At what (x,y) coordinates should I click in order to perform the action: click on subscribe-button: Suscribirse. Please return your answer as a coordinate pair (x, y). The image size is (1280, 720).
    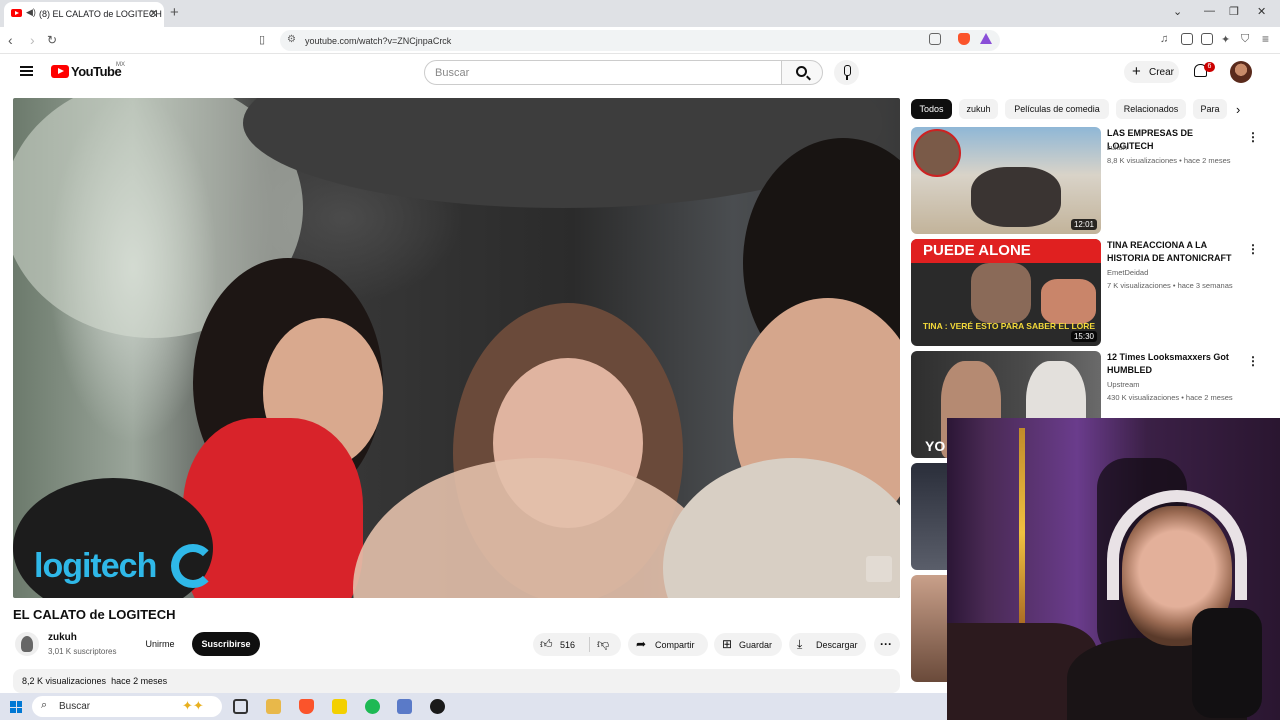
    Looking at the image, I should click on (226, 644).